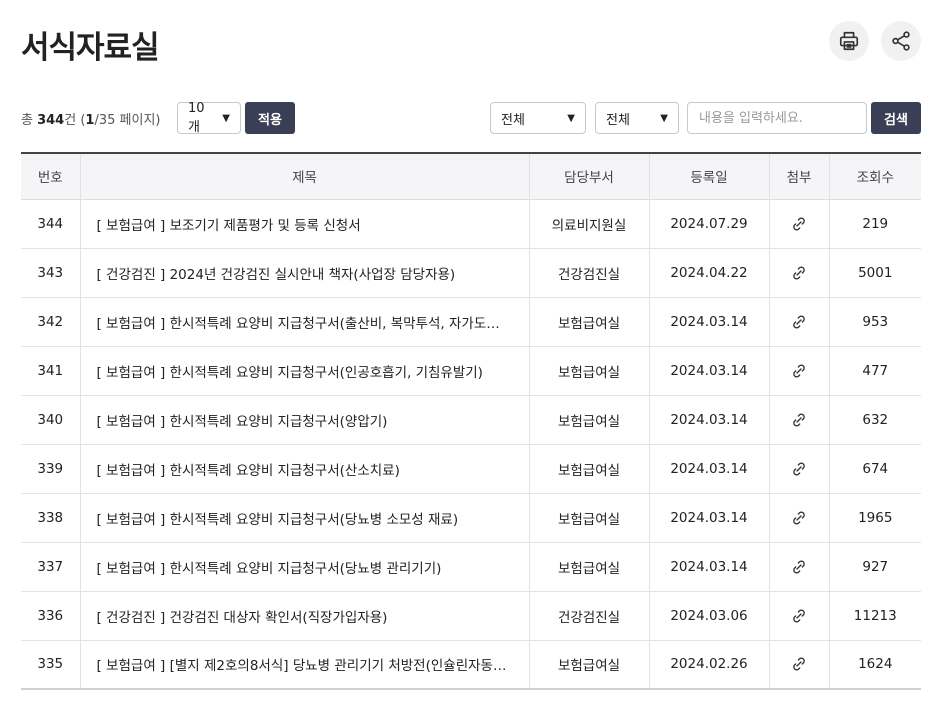 The width and height of the screenshot is (931, 701). Describe the element at coordinates (50, 419) in the screenshot. I see `row-number: 340` at that location.